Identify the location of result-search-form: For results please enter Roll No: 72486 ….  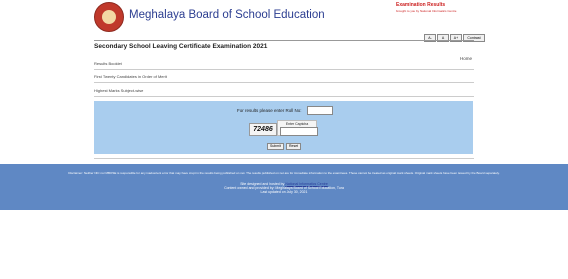
(283, 127).